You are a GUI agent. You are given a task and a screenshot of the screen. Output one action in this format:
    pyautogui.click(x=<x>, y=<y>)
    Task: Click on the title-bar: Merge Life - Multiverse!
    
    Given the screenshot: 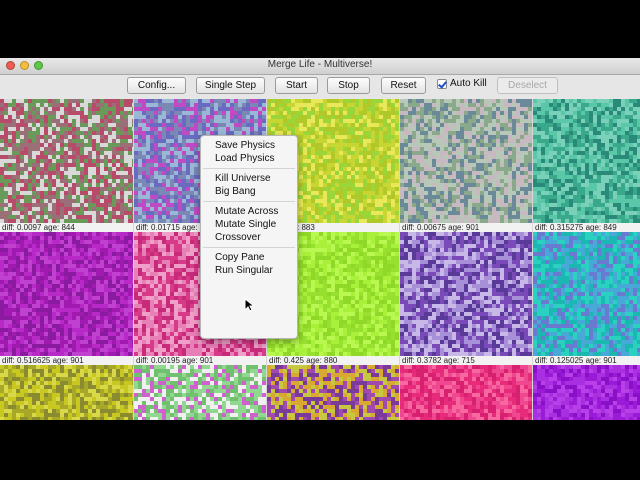 What is the action you would take?
    pyautogui.click(x=320, y=66)
    